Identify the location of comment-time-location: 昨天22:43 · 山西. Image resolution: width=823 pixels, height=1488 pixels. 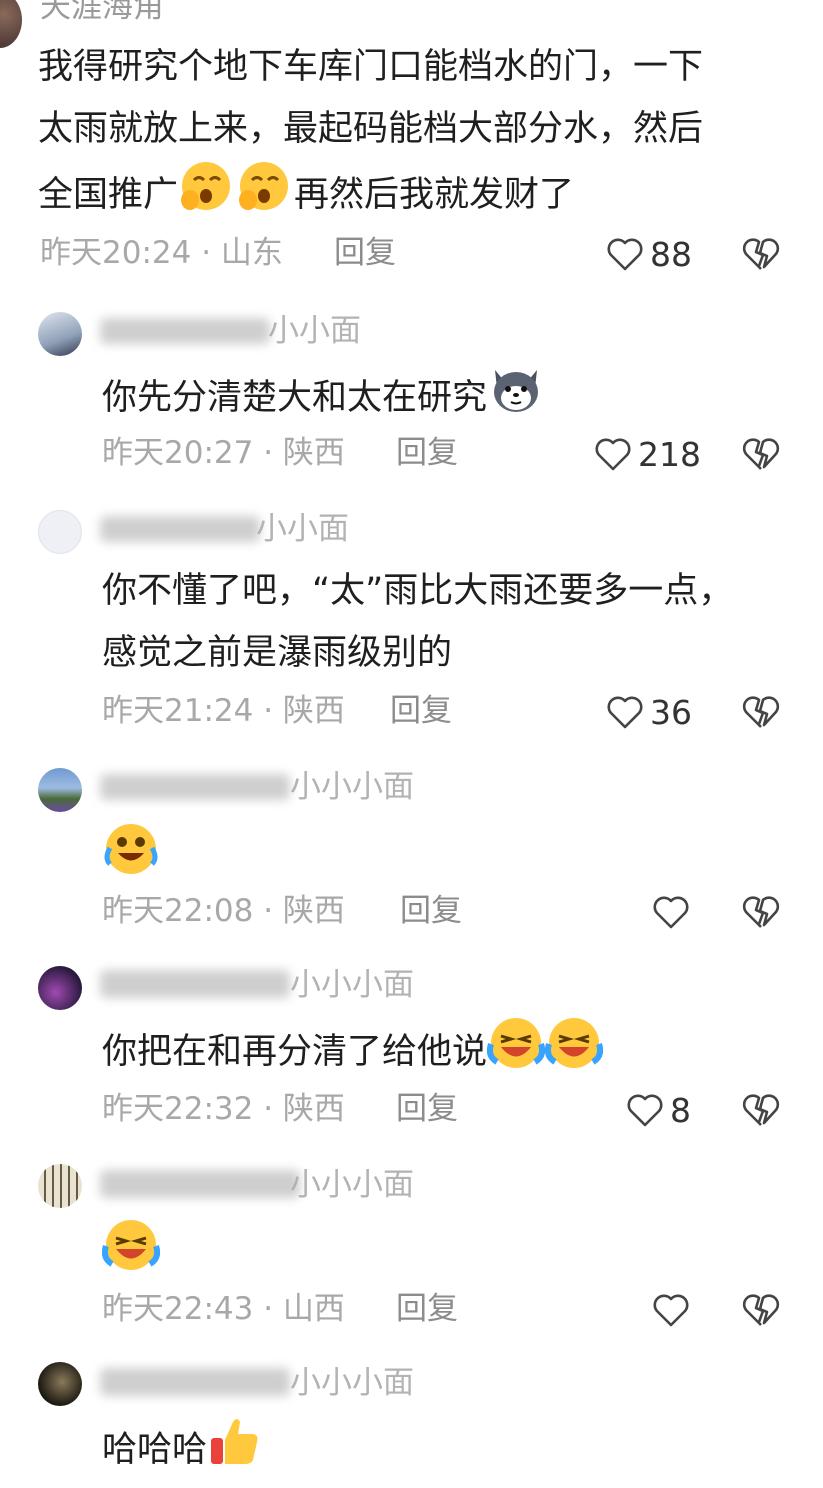
(223, 1309).